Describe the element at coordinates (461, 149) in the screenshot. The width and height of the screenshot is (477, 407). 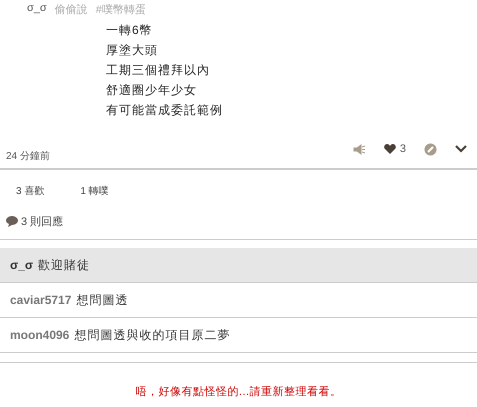
I see `chevron-down-icon` at that location.